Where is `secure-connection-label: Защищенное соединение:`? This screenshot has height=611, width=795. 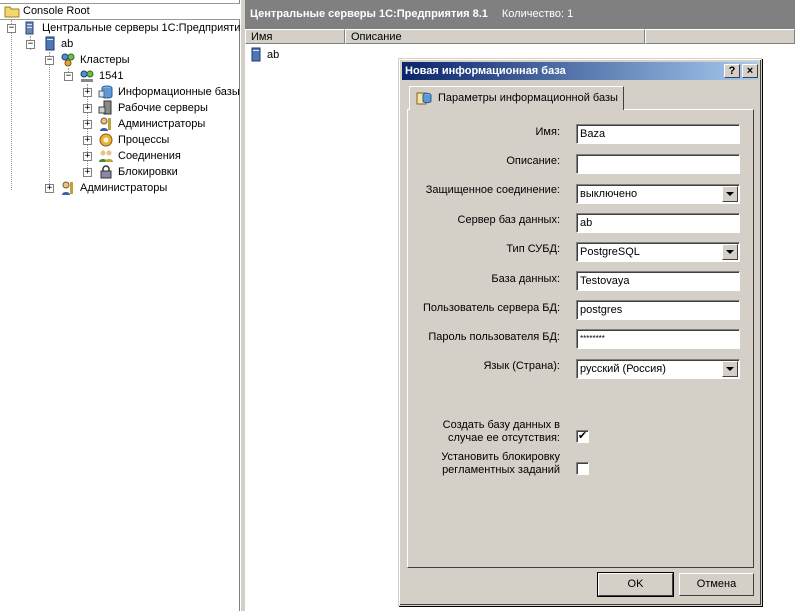 secure-connection-label: Защищенное соединение: is located at coordinates (492, 190).